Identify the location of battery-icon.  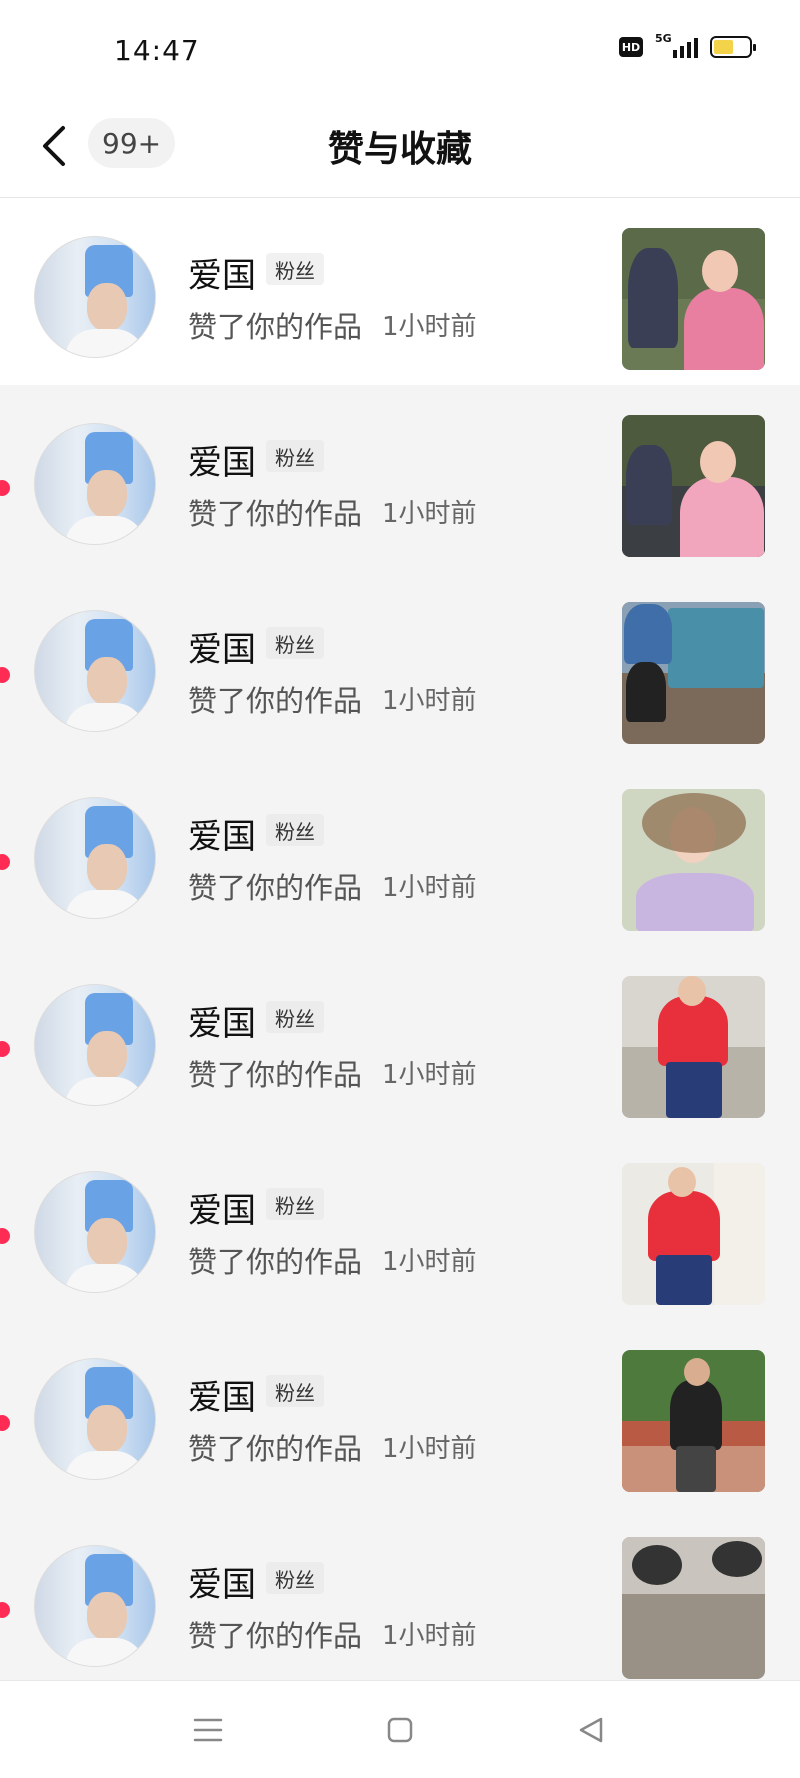
(733, 47).